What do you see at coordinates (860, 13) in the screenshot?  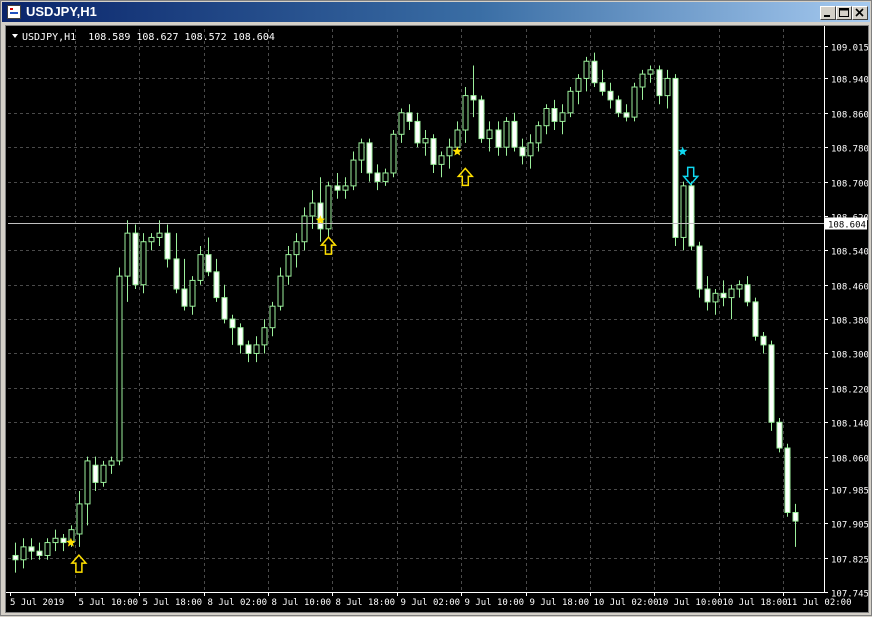 I see `close-button` at bounding box center [860, 13].